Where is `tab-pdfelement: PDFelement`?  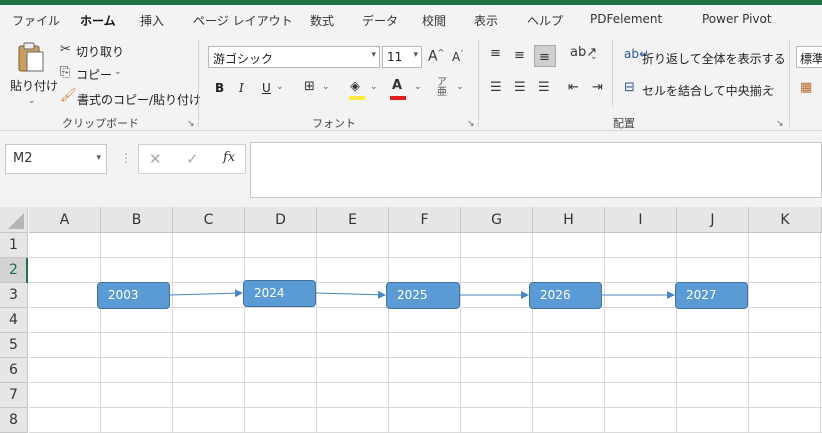
tab-pdfelement: PDFelement is located at coordinates (626, 19).